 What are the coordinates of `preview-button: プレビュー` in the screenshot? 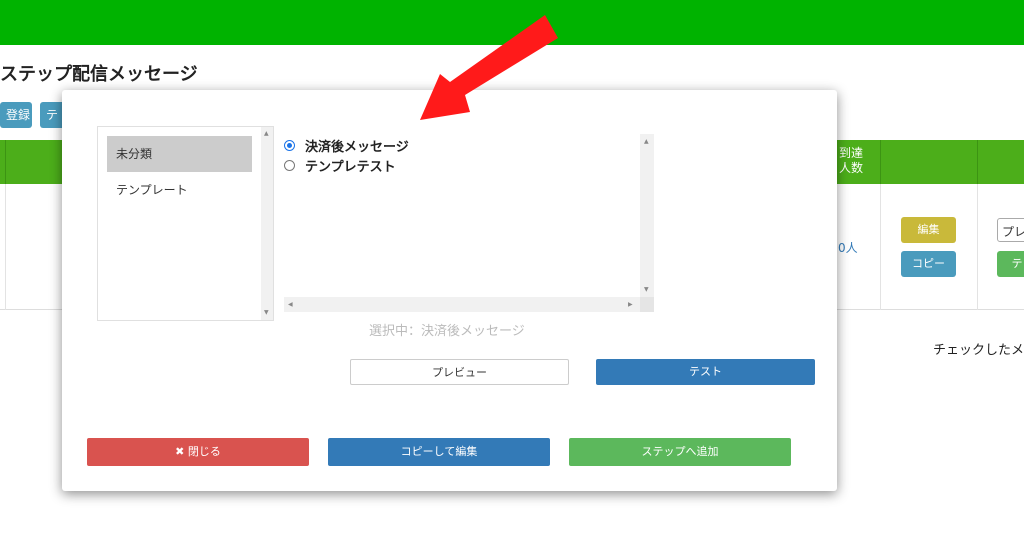 It's located at (459, 372).